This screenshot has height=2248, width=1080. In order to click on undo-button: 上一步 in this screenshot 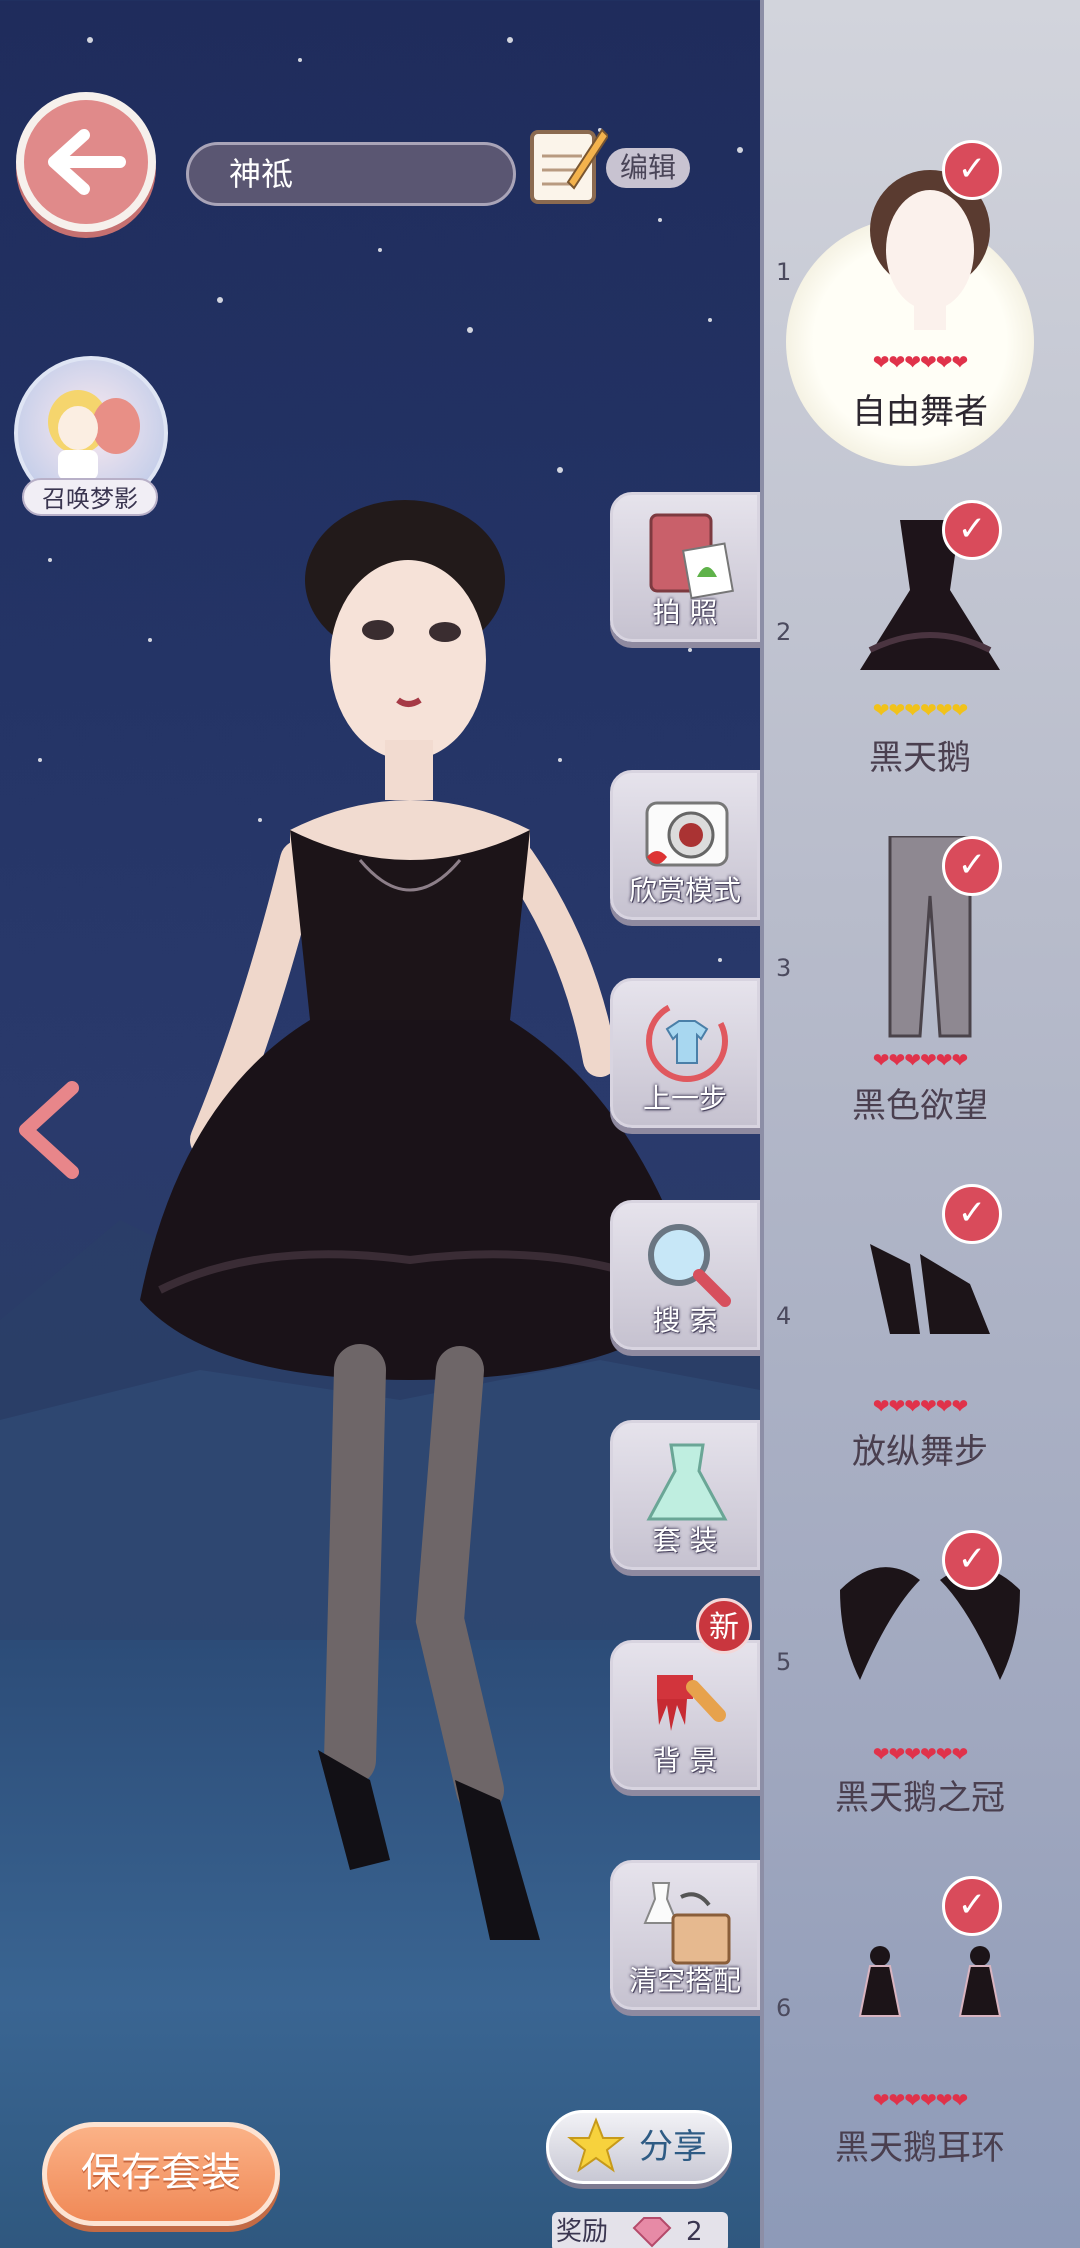, I will do `click(685, 1053)`.